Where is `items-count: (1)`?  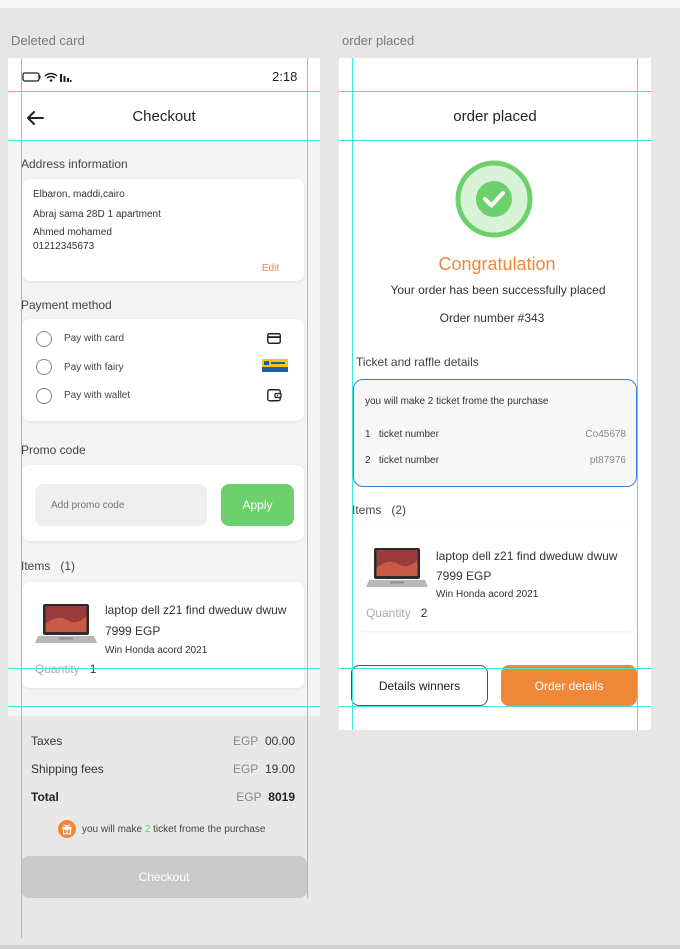 items-count: (1) is located at coordinates (68, 566).